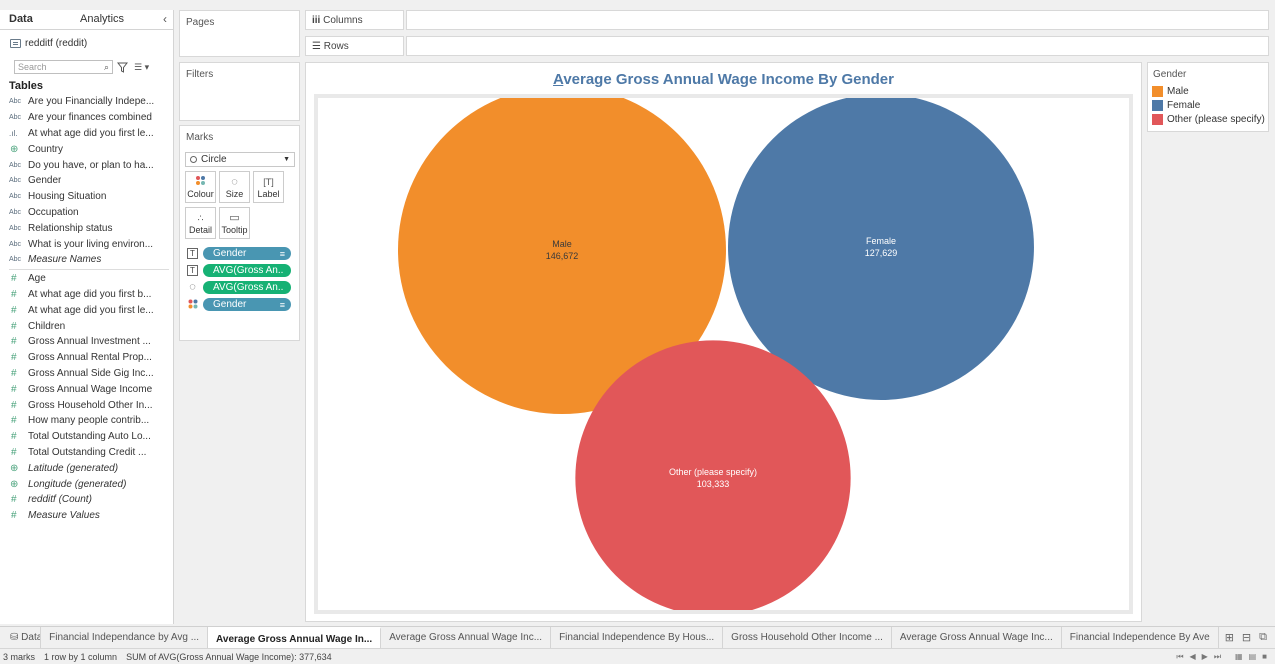 The height and width of the screenshot is (664, 1275). I want to click on size-icon: ◌, so click(234, 182).